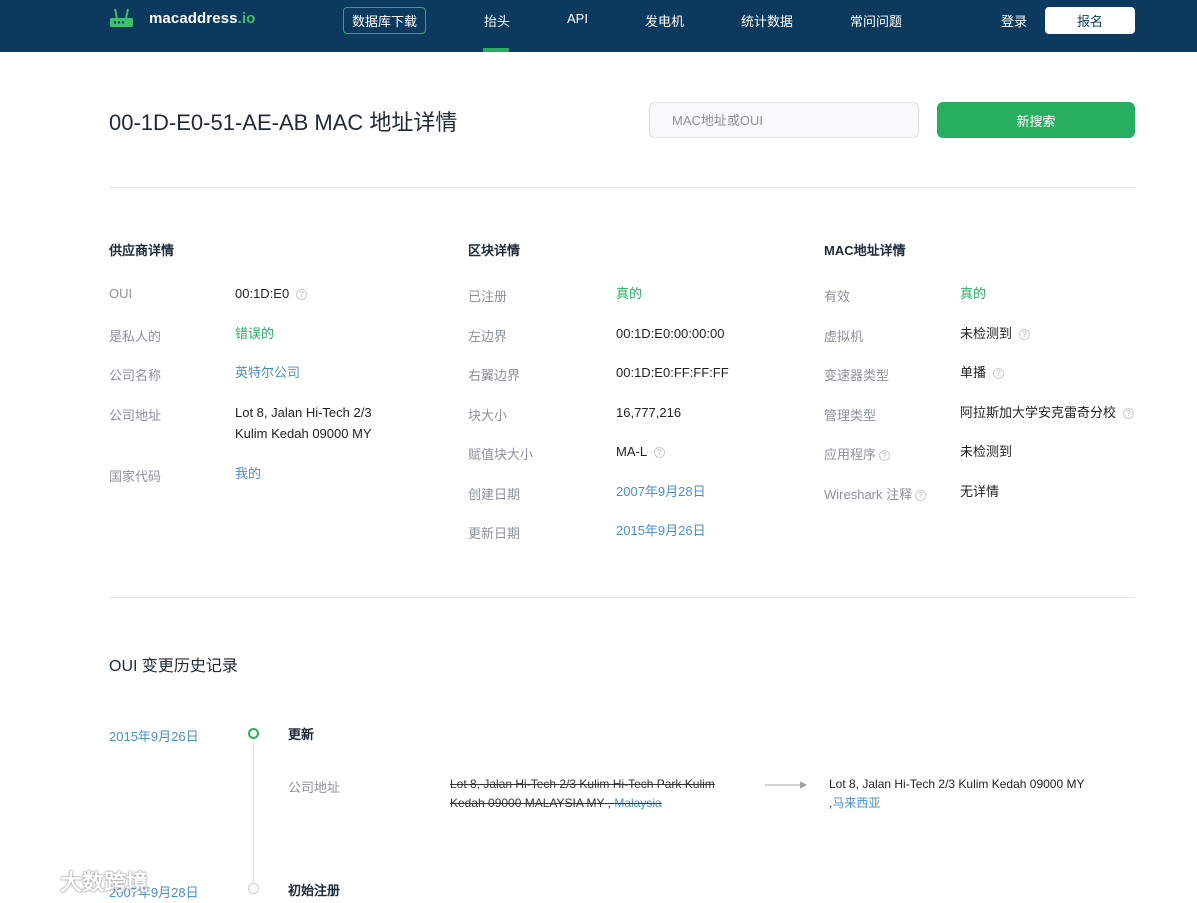 This screenshot has width=1197, height=903. What do you see at coordinates (844, 336) in the screenshot?
I see `virtual-machine-label: 虚拟机` at bounding box center [844, 336].